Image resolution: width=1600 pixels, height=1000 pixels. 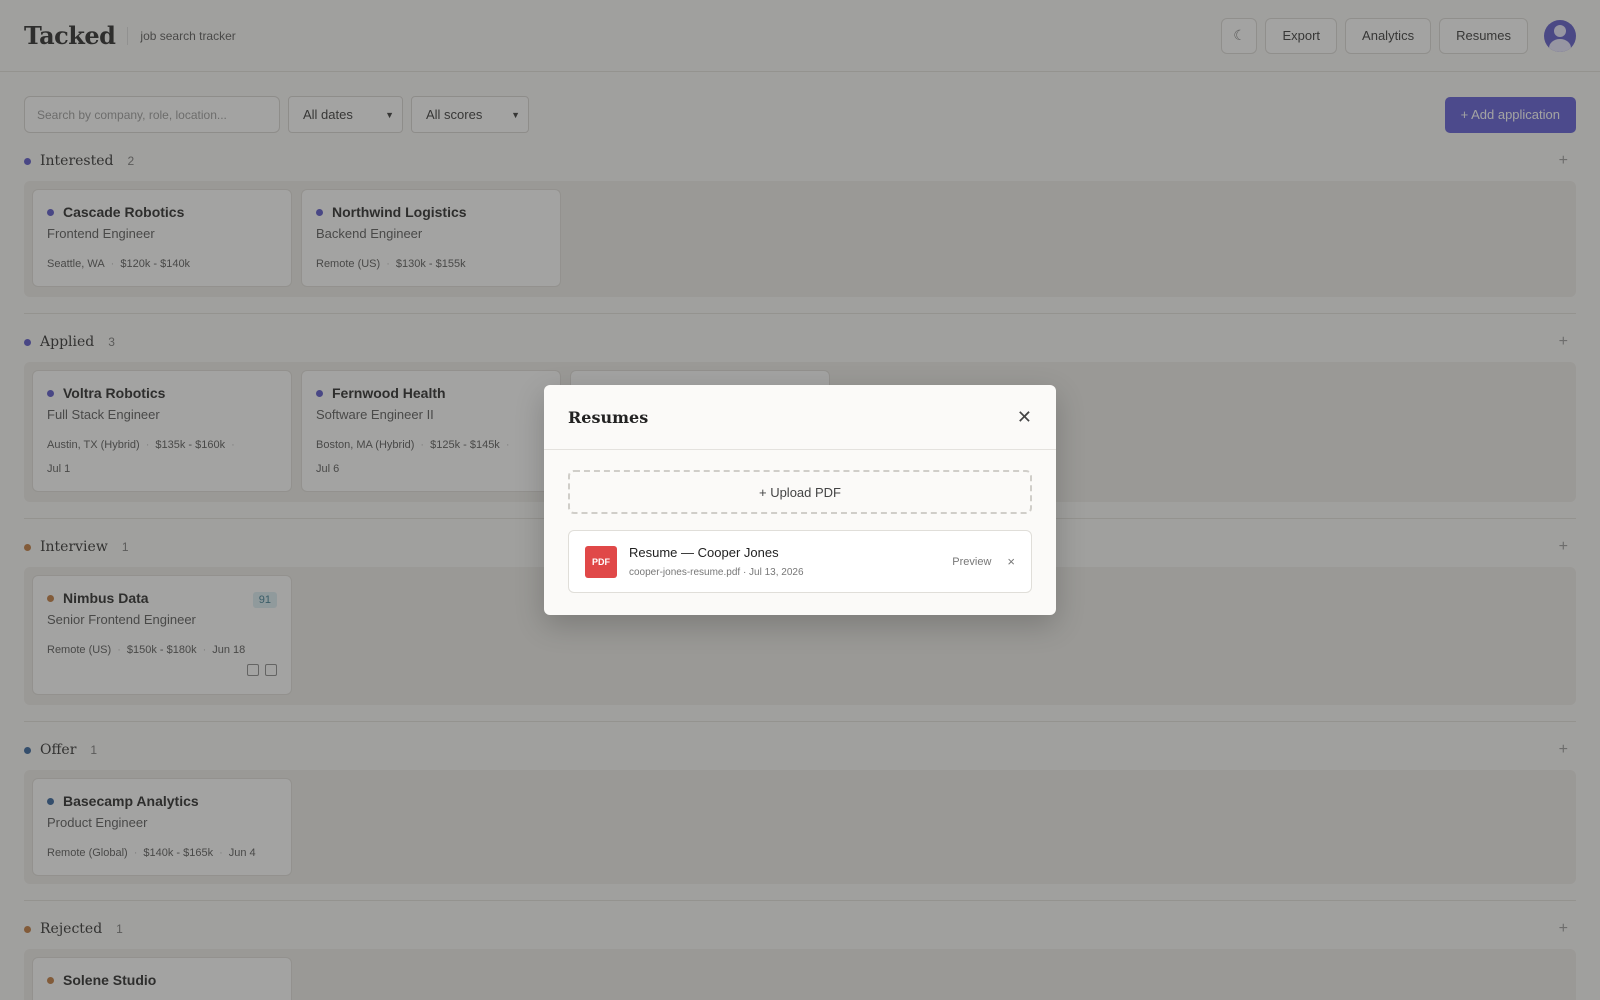 I want to click on close-icon: ✕, so click(x=1024, y=417).